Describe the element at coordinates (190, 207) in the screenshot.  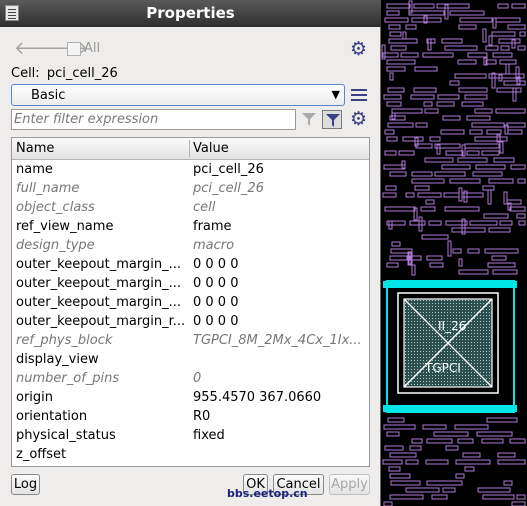
I see `table-row: object_class cell` at that location.